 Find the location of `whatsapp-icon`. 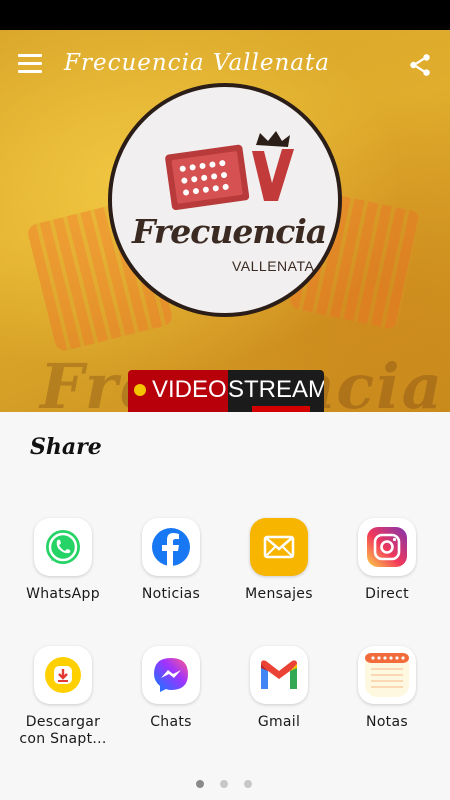

whatsapp-icon is located at coordinates (63, 547).